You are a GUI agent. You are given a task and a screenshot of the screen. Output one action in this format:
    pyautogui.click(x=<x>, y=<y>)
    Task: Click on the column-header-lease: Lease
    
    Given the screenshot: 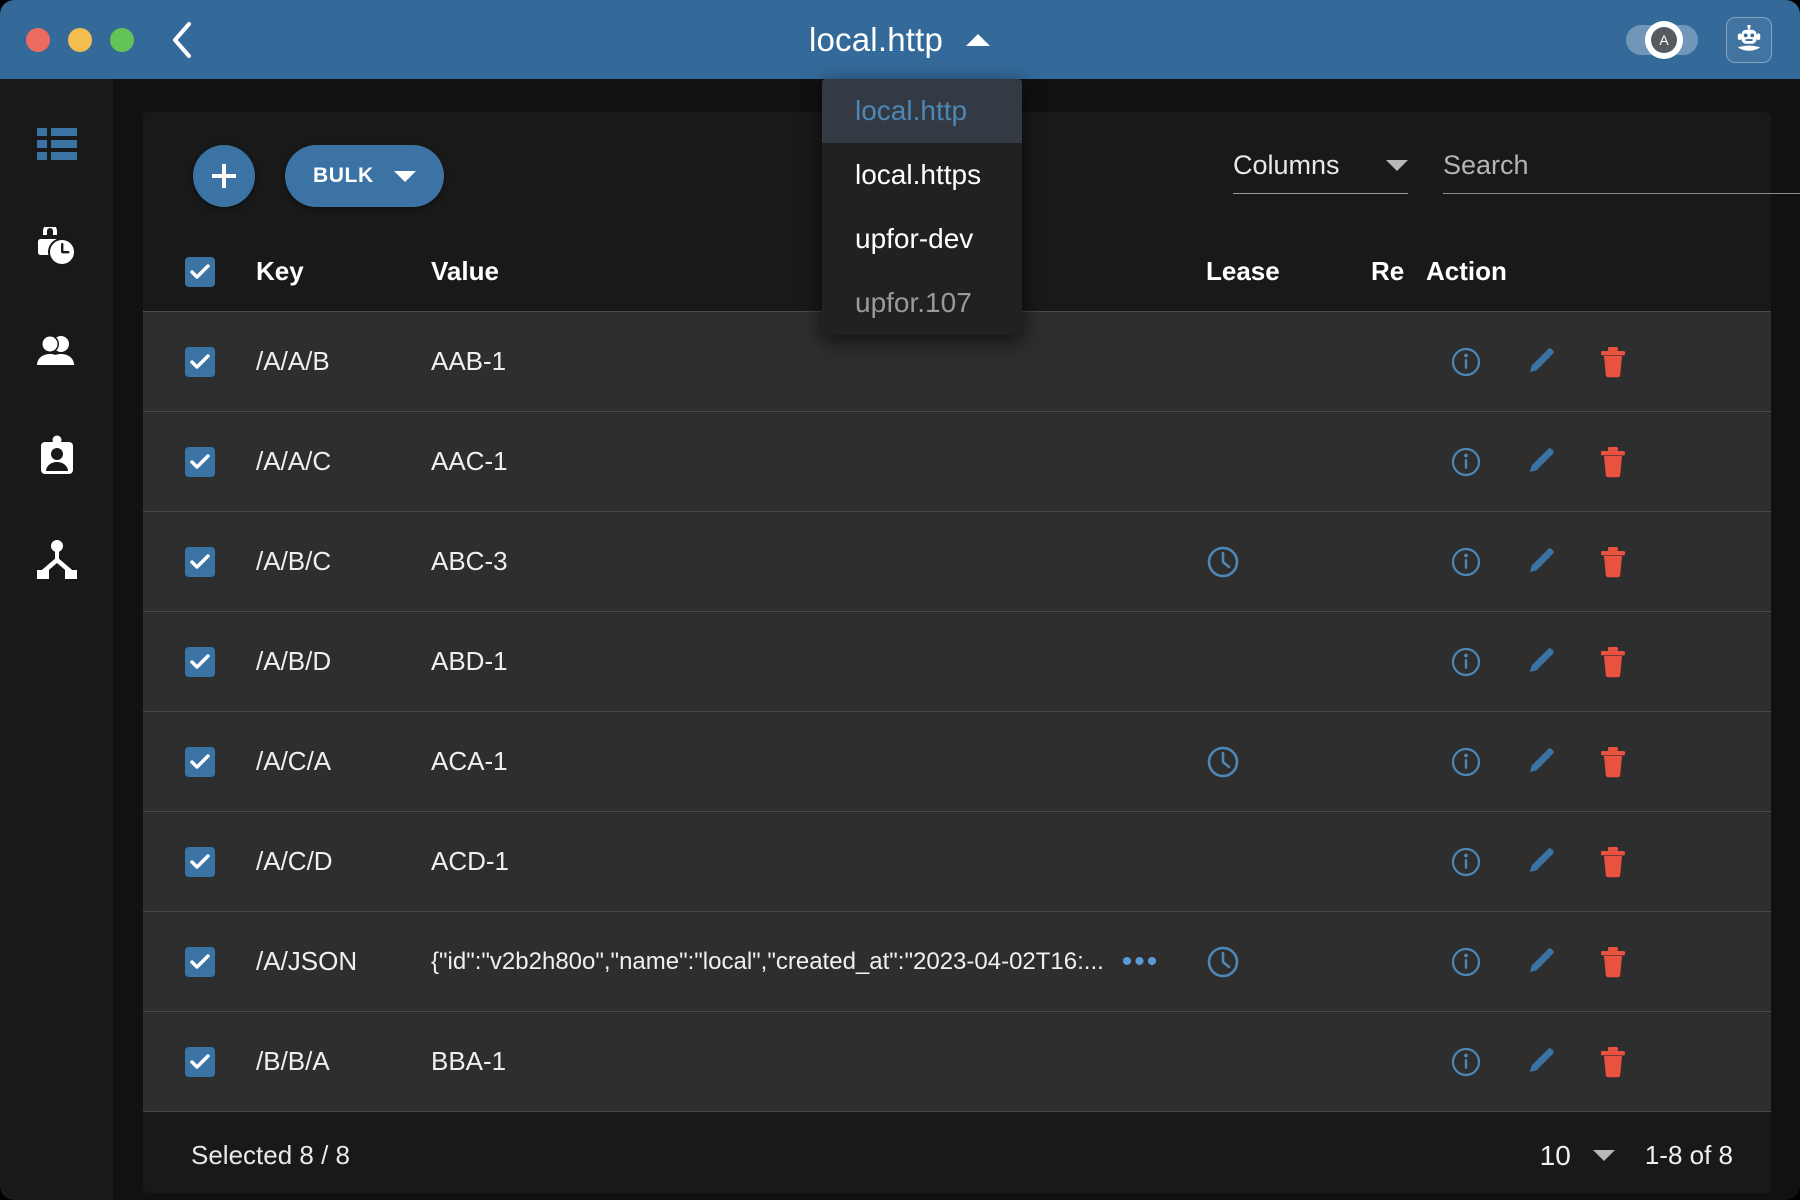 What is the action you would take?
    pyautogui.click(x=1243, y=271)
    